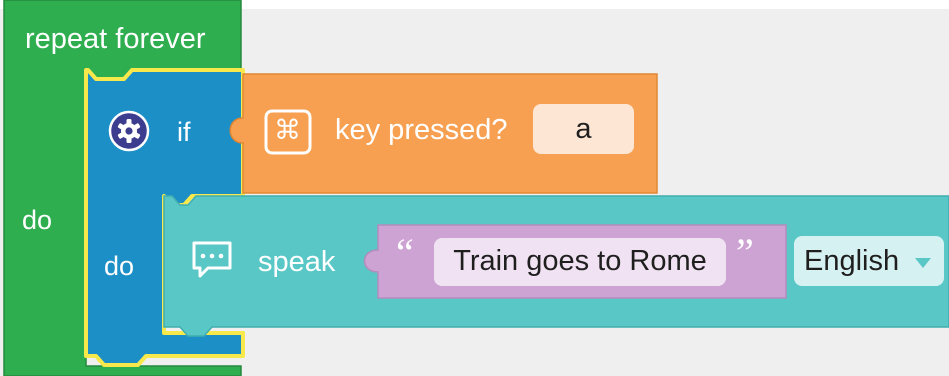 The height and width of the screenshot is (376, 949). I want to click on language-dropdown-value: English, so click(851, 261).